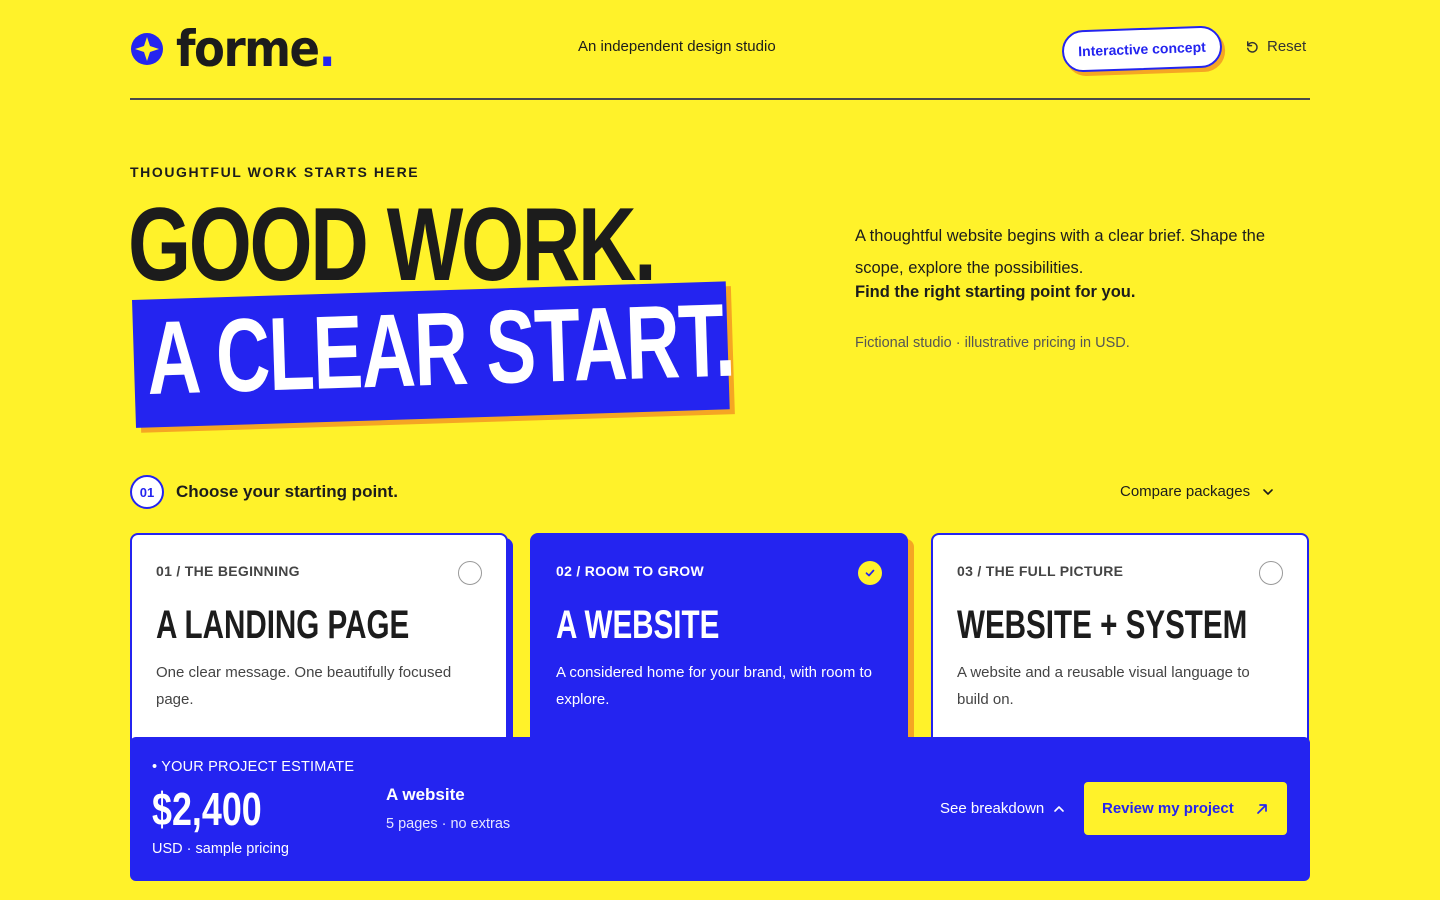  I want to click on reset-label: Reset, so click(1287, 46).